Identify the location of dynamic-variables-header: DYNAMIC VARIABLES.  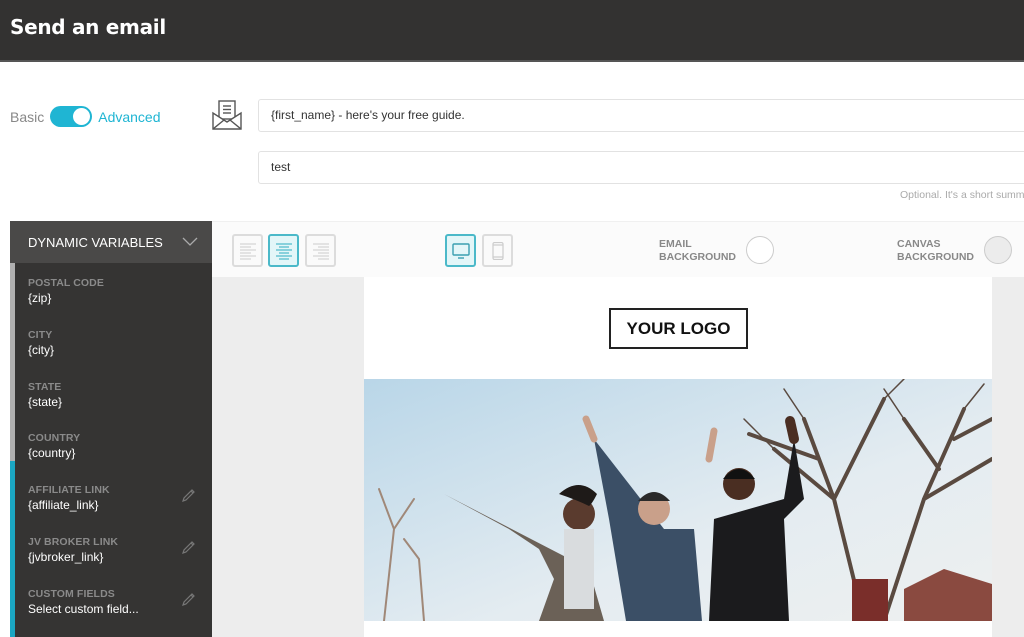
(111, 242).